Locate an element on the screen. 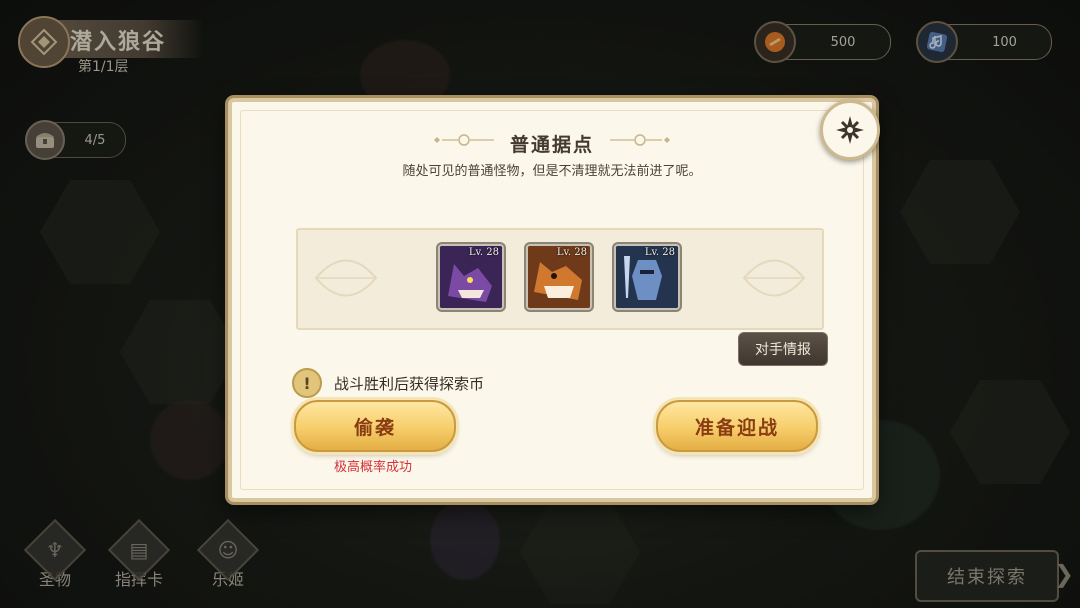 This screenshot has width=1080, height=608. sneak-success-note: 极高概率成功 is located at coordinates (372, 467).